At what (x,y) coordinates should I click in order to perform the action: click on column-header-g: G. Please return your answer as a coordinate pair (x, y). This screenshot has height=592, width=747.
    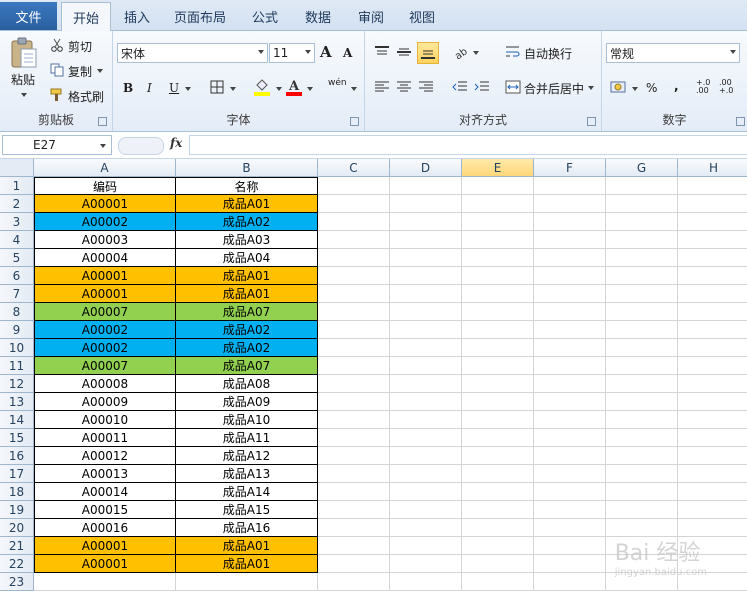
    Looking at the image, I should click on (642, 168).